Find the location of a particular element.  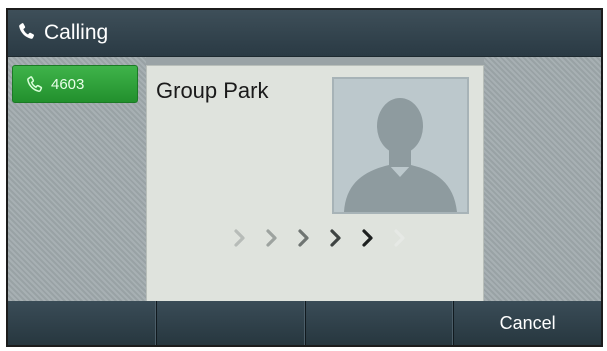

line-key-label: 4603 is located at coordinates (68, 84).